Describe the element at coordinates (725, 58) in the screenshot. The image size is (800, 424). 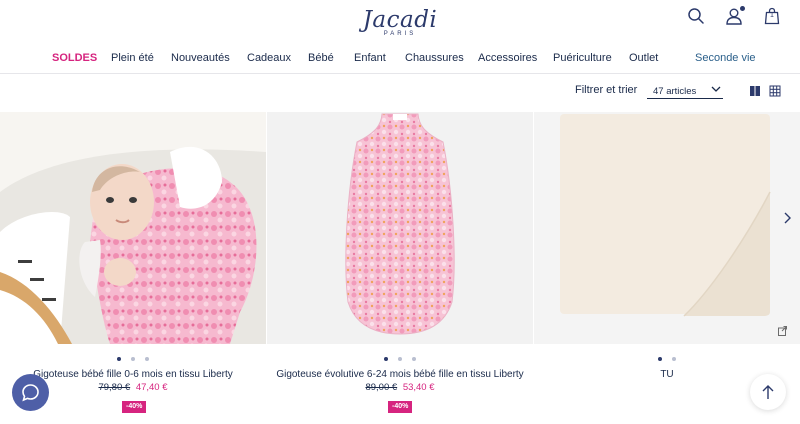
I see `nav-item-seconde-vie: Seconde vie` at that location.